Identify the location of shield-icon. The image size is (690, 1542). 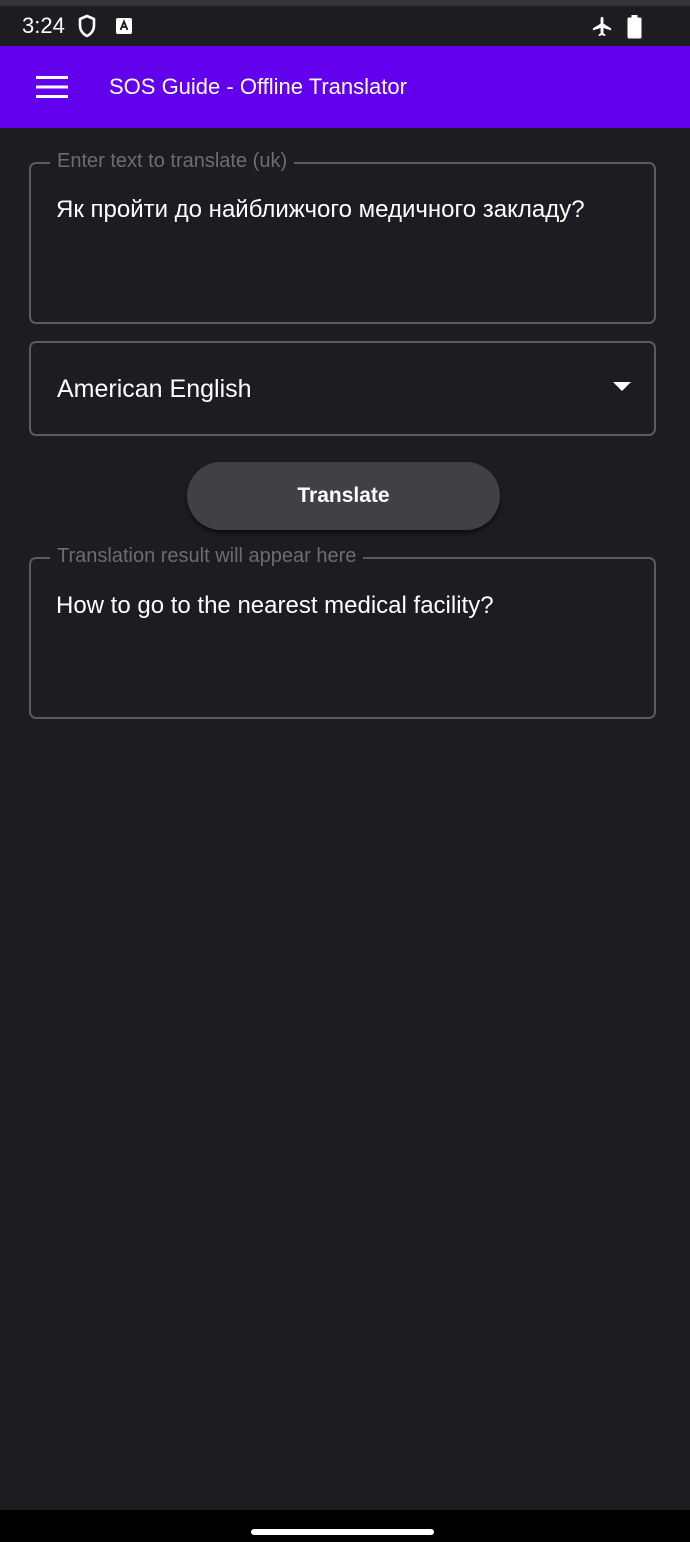
(87, 26).